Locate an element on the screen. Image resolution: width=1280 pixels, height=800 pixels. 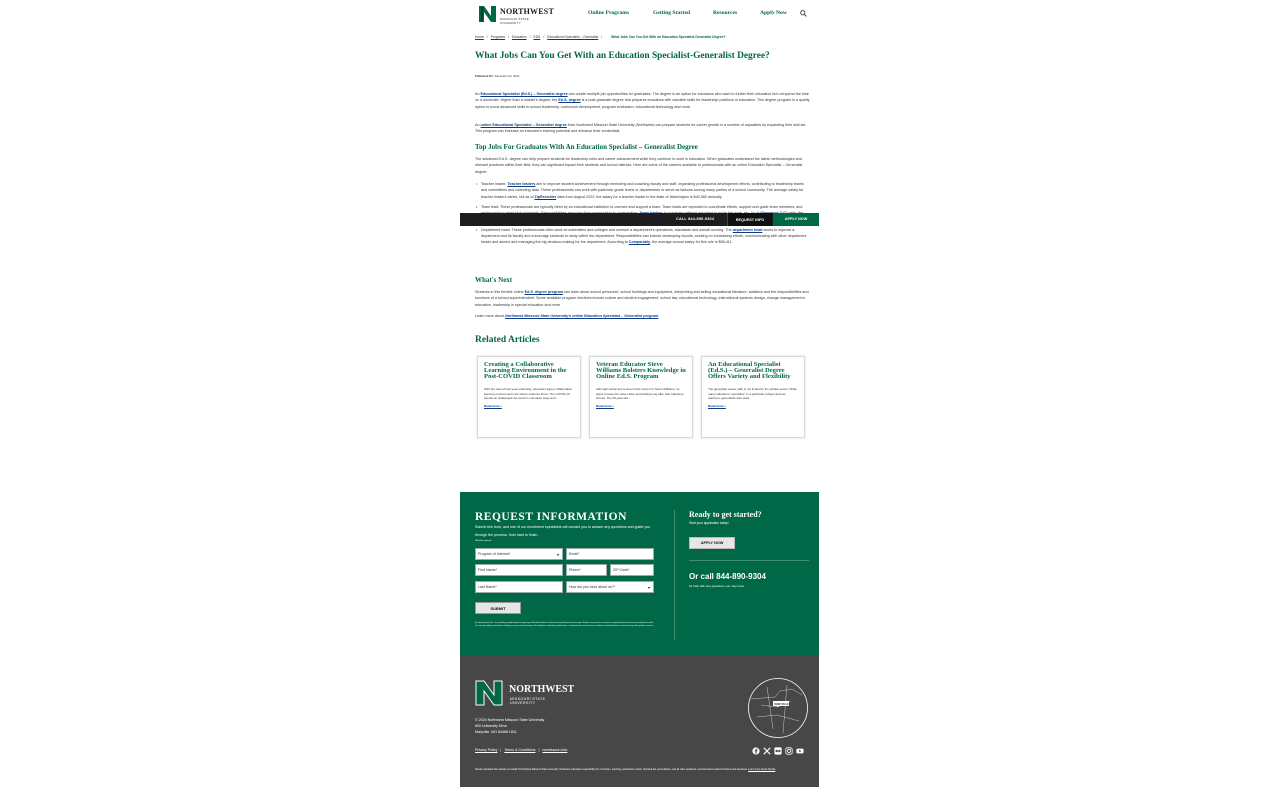
published-date: Published On: December 22, 2022 is located at coordinates (497, 76).